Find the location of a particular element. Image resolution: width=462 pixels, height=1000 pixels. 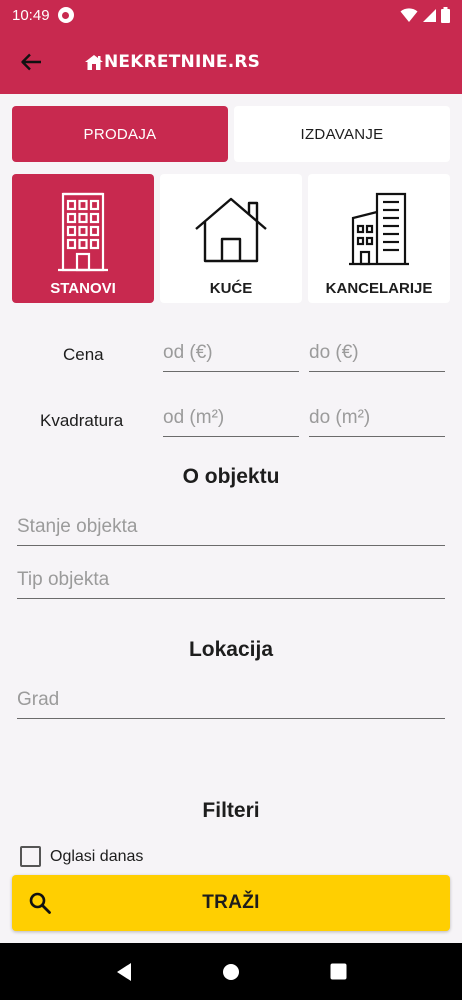

price-label: Cena is located at coordinates (83, 354).